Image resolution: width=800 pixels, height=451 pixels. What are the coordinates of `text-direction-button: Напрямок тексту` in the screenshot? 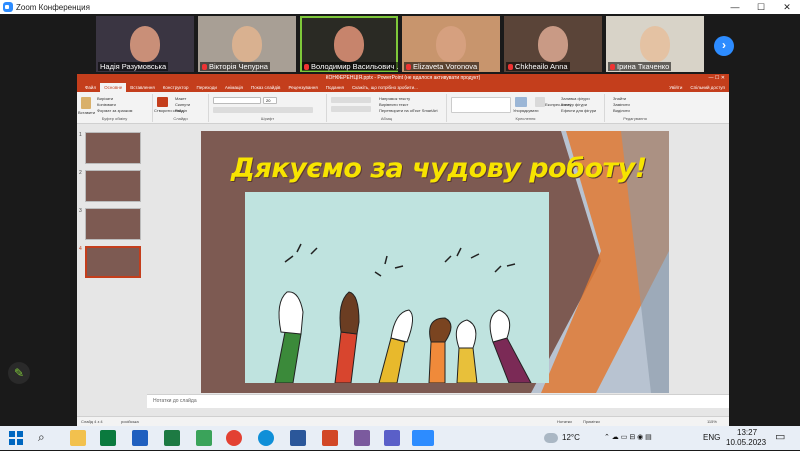 It's located at (394, 98).